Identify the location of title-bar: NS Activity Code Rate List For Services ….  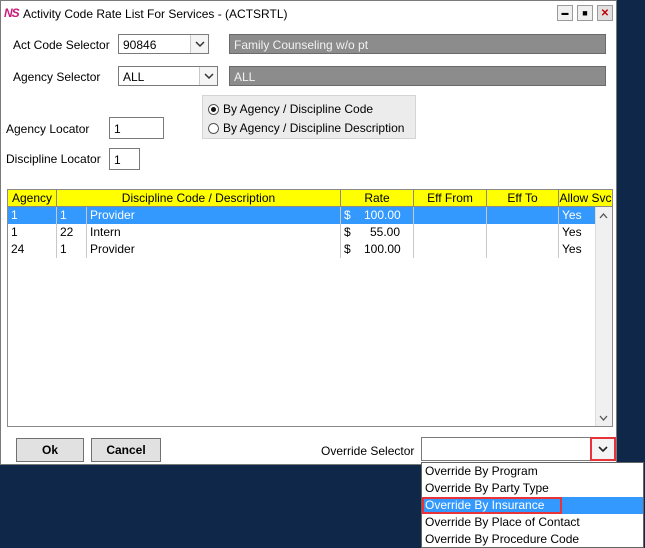
(308, 14).